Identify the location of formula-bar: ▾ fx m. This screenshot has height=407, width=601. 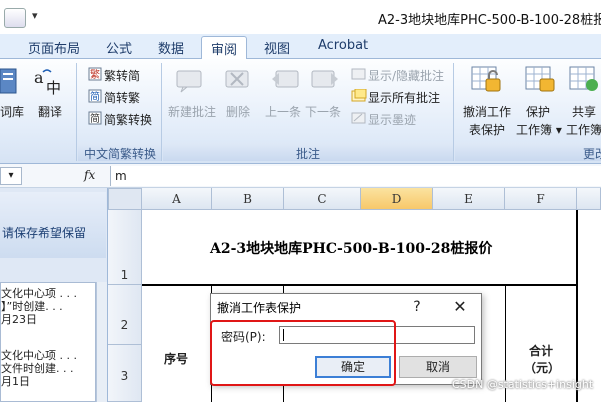
(300, 176).